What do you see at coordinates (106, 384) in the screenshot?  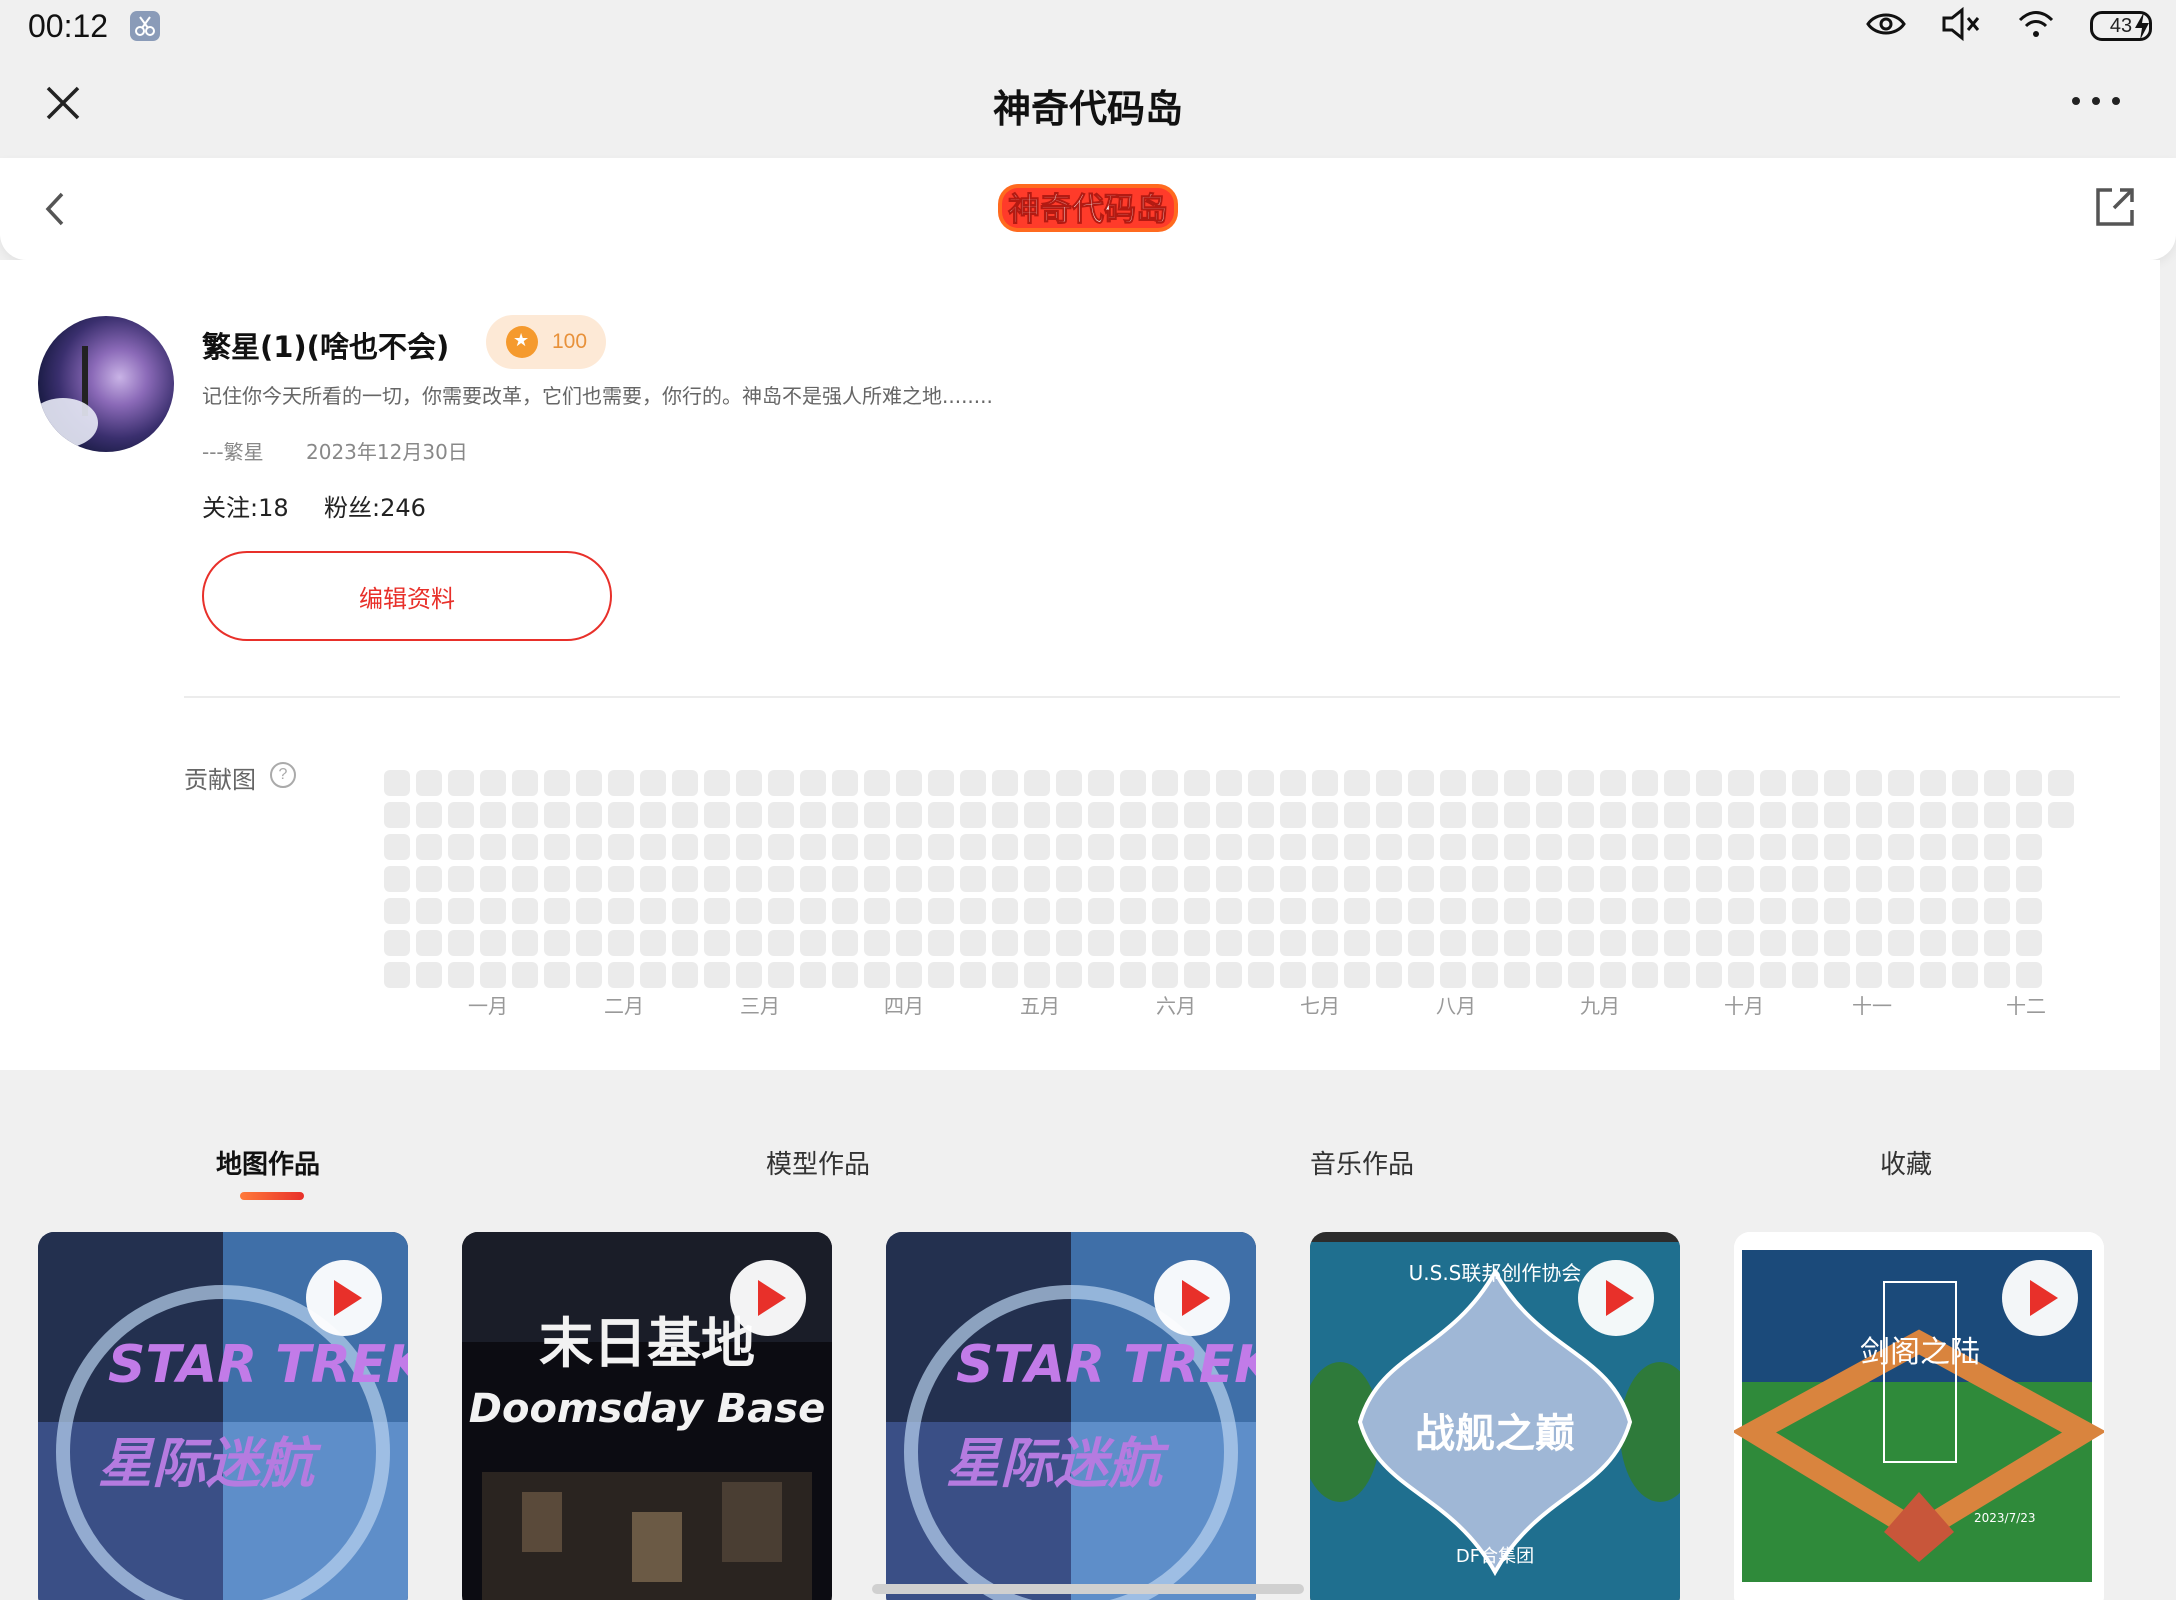 I see `avatar` at bounding box center [106, 384].